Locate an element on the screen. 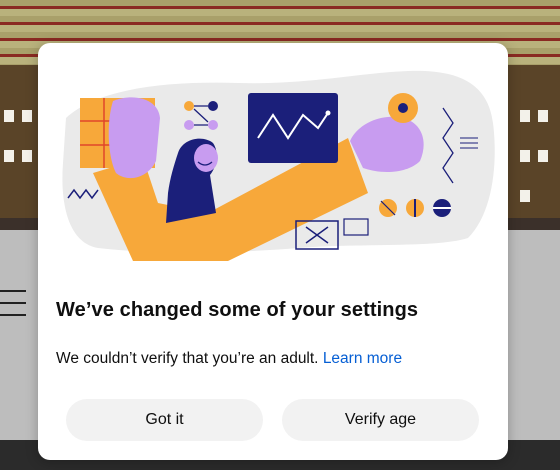 The image size is (560, 470). dialog-message-text: We couldn’t verify that you’re an adult. is located at coordinates (187, 358).